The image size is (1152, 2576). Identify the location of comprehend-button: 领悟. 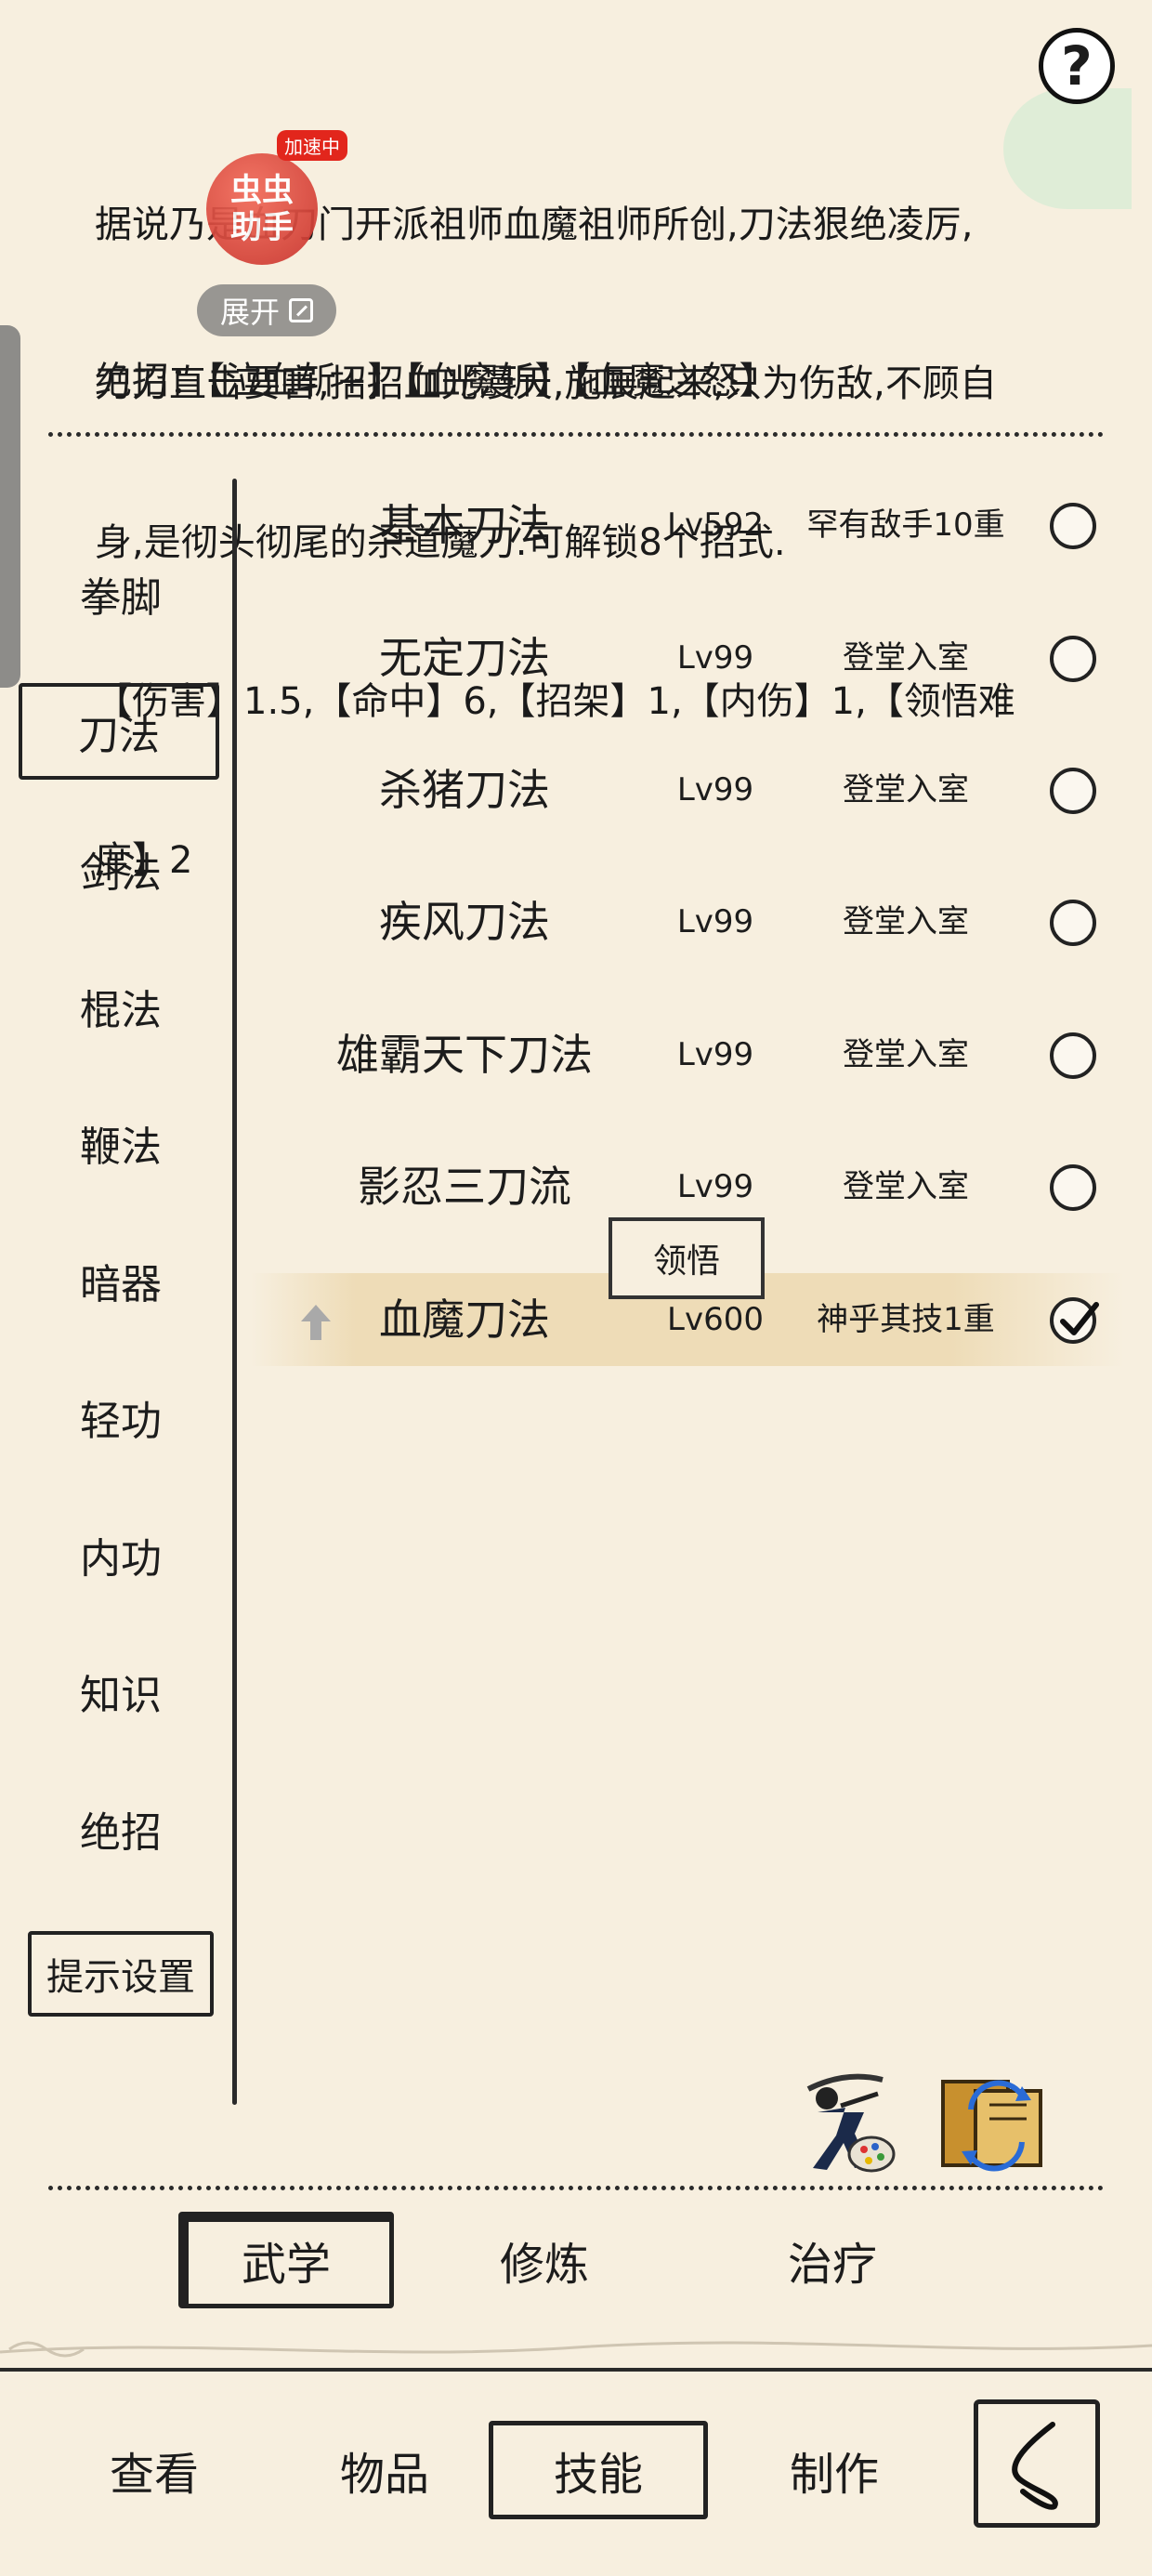
(687, 1258).